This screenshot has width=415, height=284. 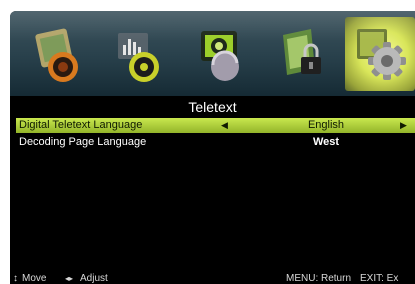 I want to click on tab-picture, so click(x=55, y=54).